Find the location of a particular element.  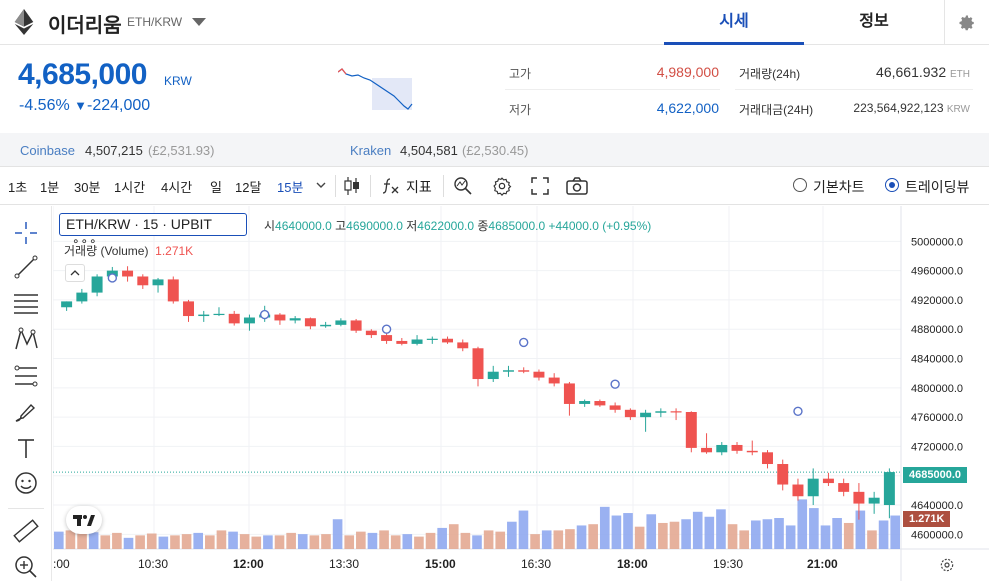

interval-day: 일 is located at coordinates (216, 186).